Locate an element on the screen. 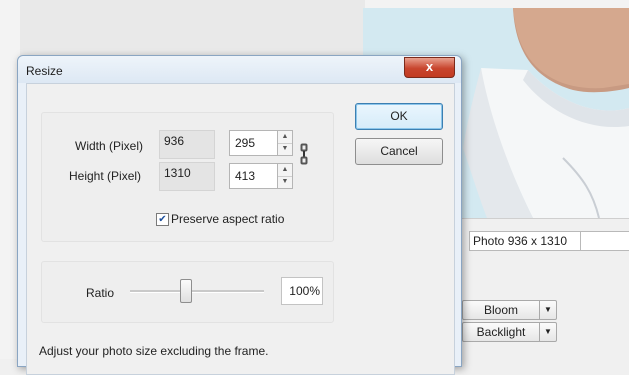 This screenshot has height=375, width=629. cancel-button-label: Cancel is located at coordinates (399, 151).